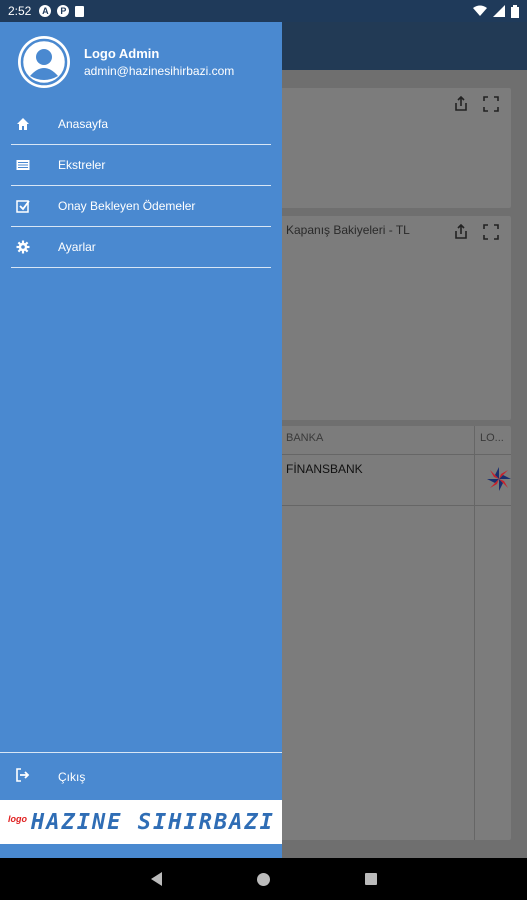 The width and height of the screenshot is (527, 900). Describe the element at coordinates (153, 822) in the screenshot. I see `brand-logo-main: HAZINE SIHIRBAZI` at that location.